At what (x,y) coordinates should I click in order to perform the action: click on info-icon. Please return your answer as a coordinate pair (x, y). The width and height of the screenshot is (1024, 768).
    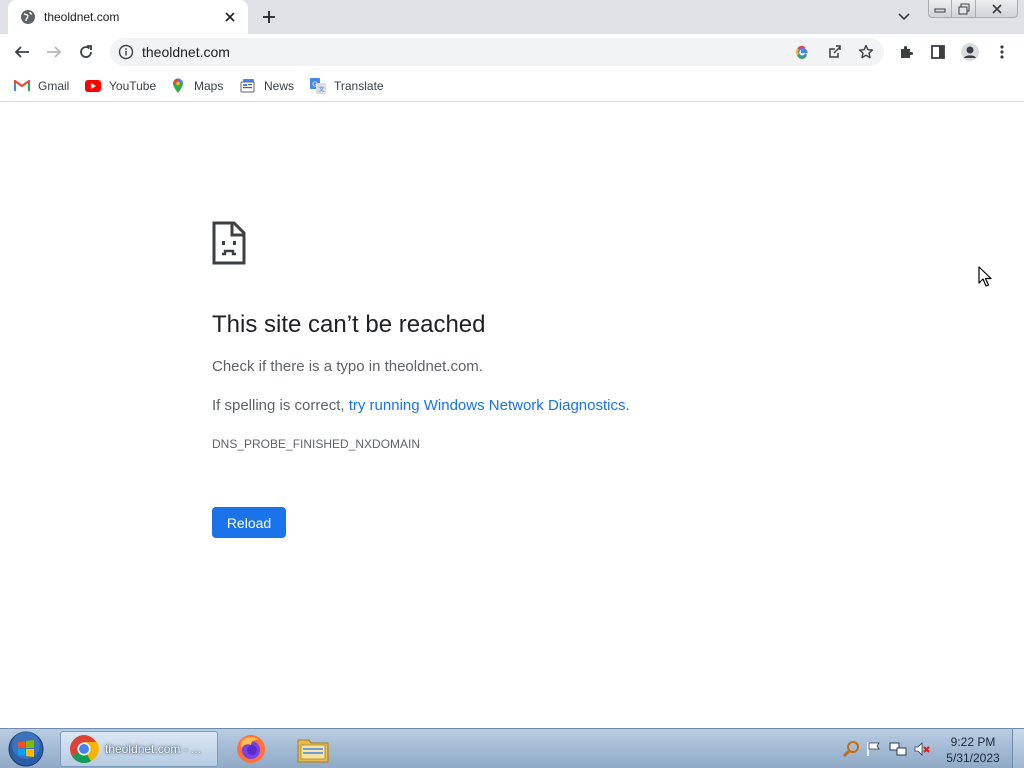
    Looking at the image, I should click on (126, 52).